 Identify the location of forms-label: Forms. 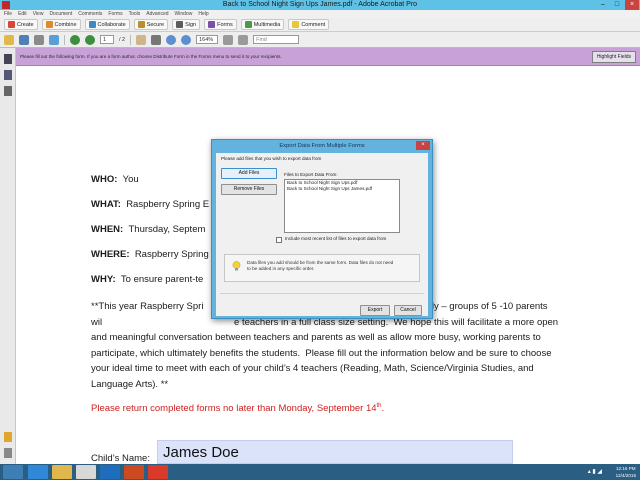
(225, 24).